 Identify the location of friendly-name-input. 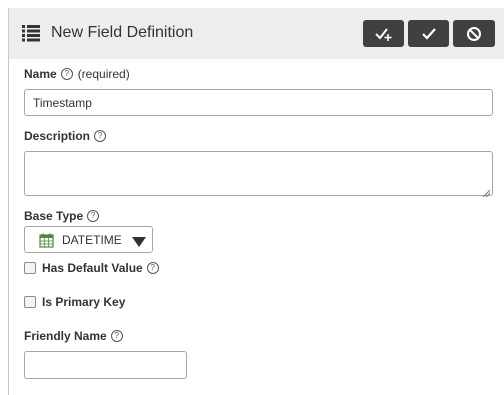
(105, 365).